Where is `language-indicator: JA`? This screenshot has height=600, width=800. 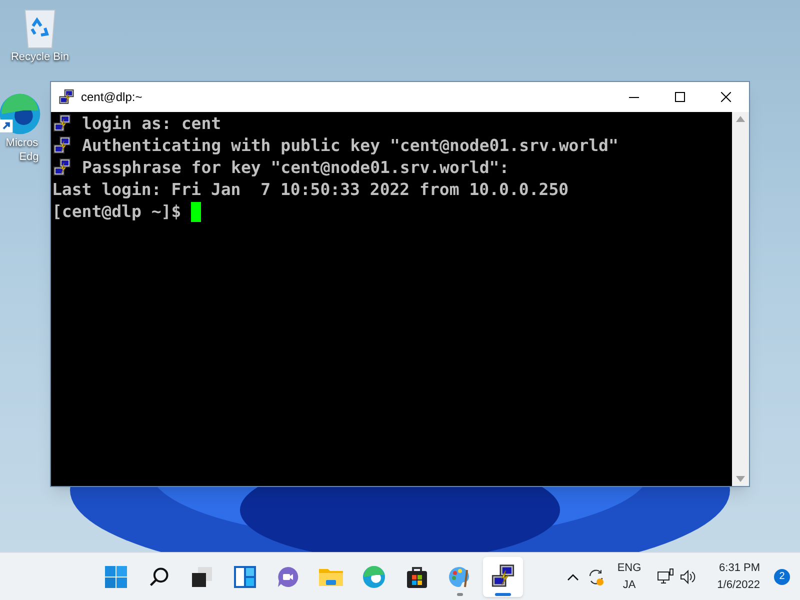
language-indicator: JA is located at coordinates (629, 585).